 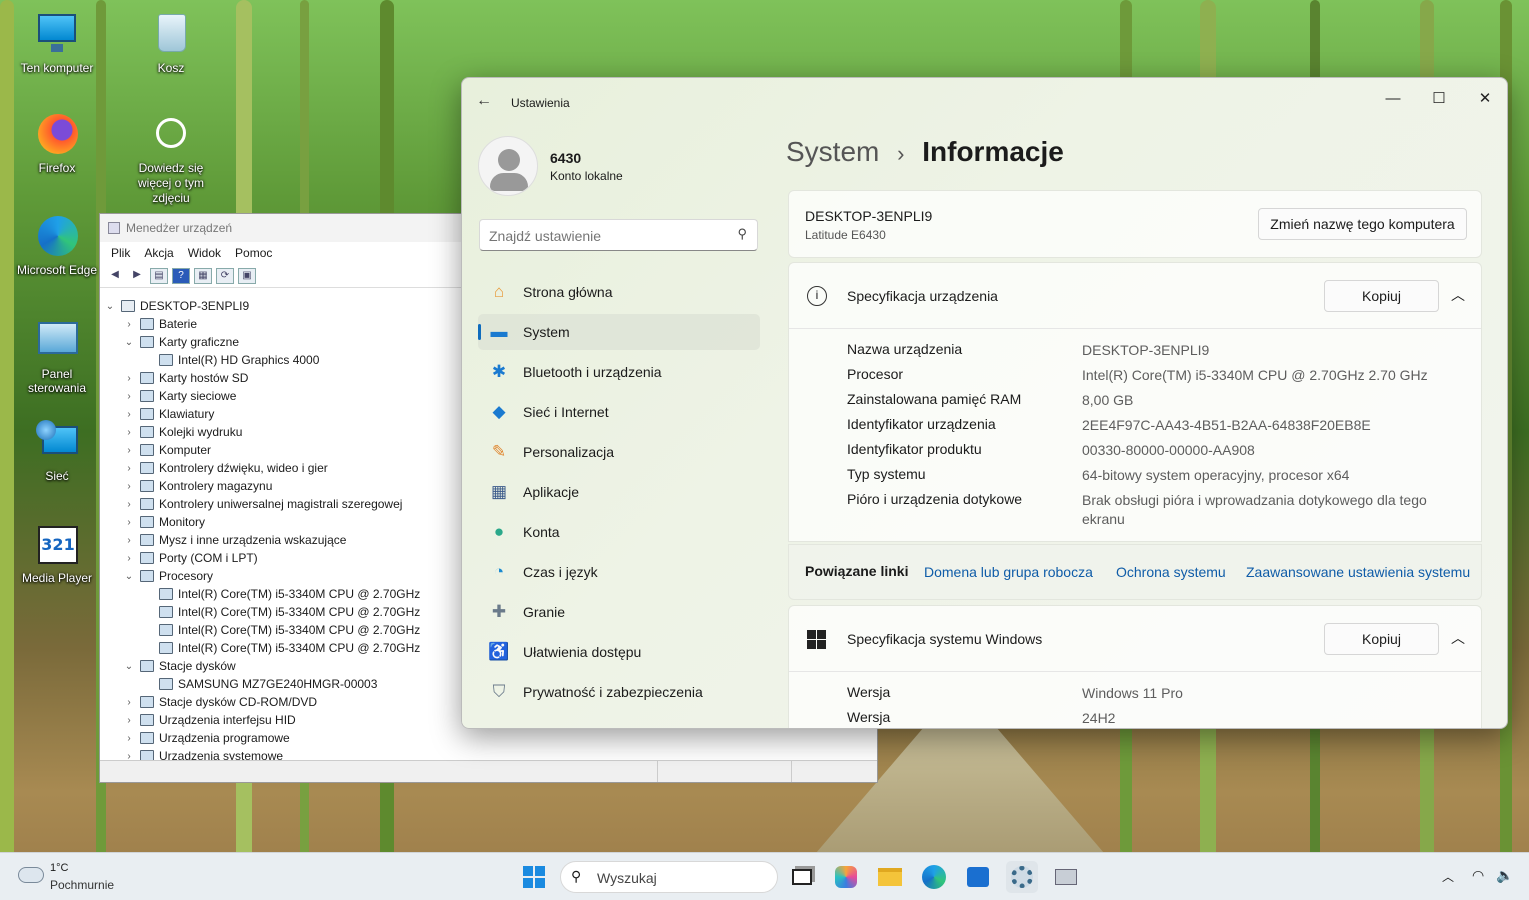 I want to click on link-domain-workgroup: Domena lub grupa robocza, so click(x=1008, y=572).